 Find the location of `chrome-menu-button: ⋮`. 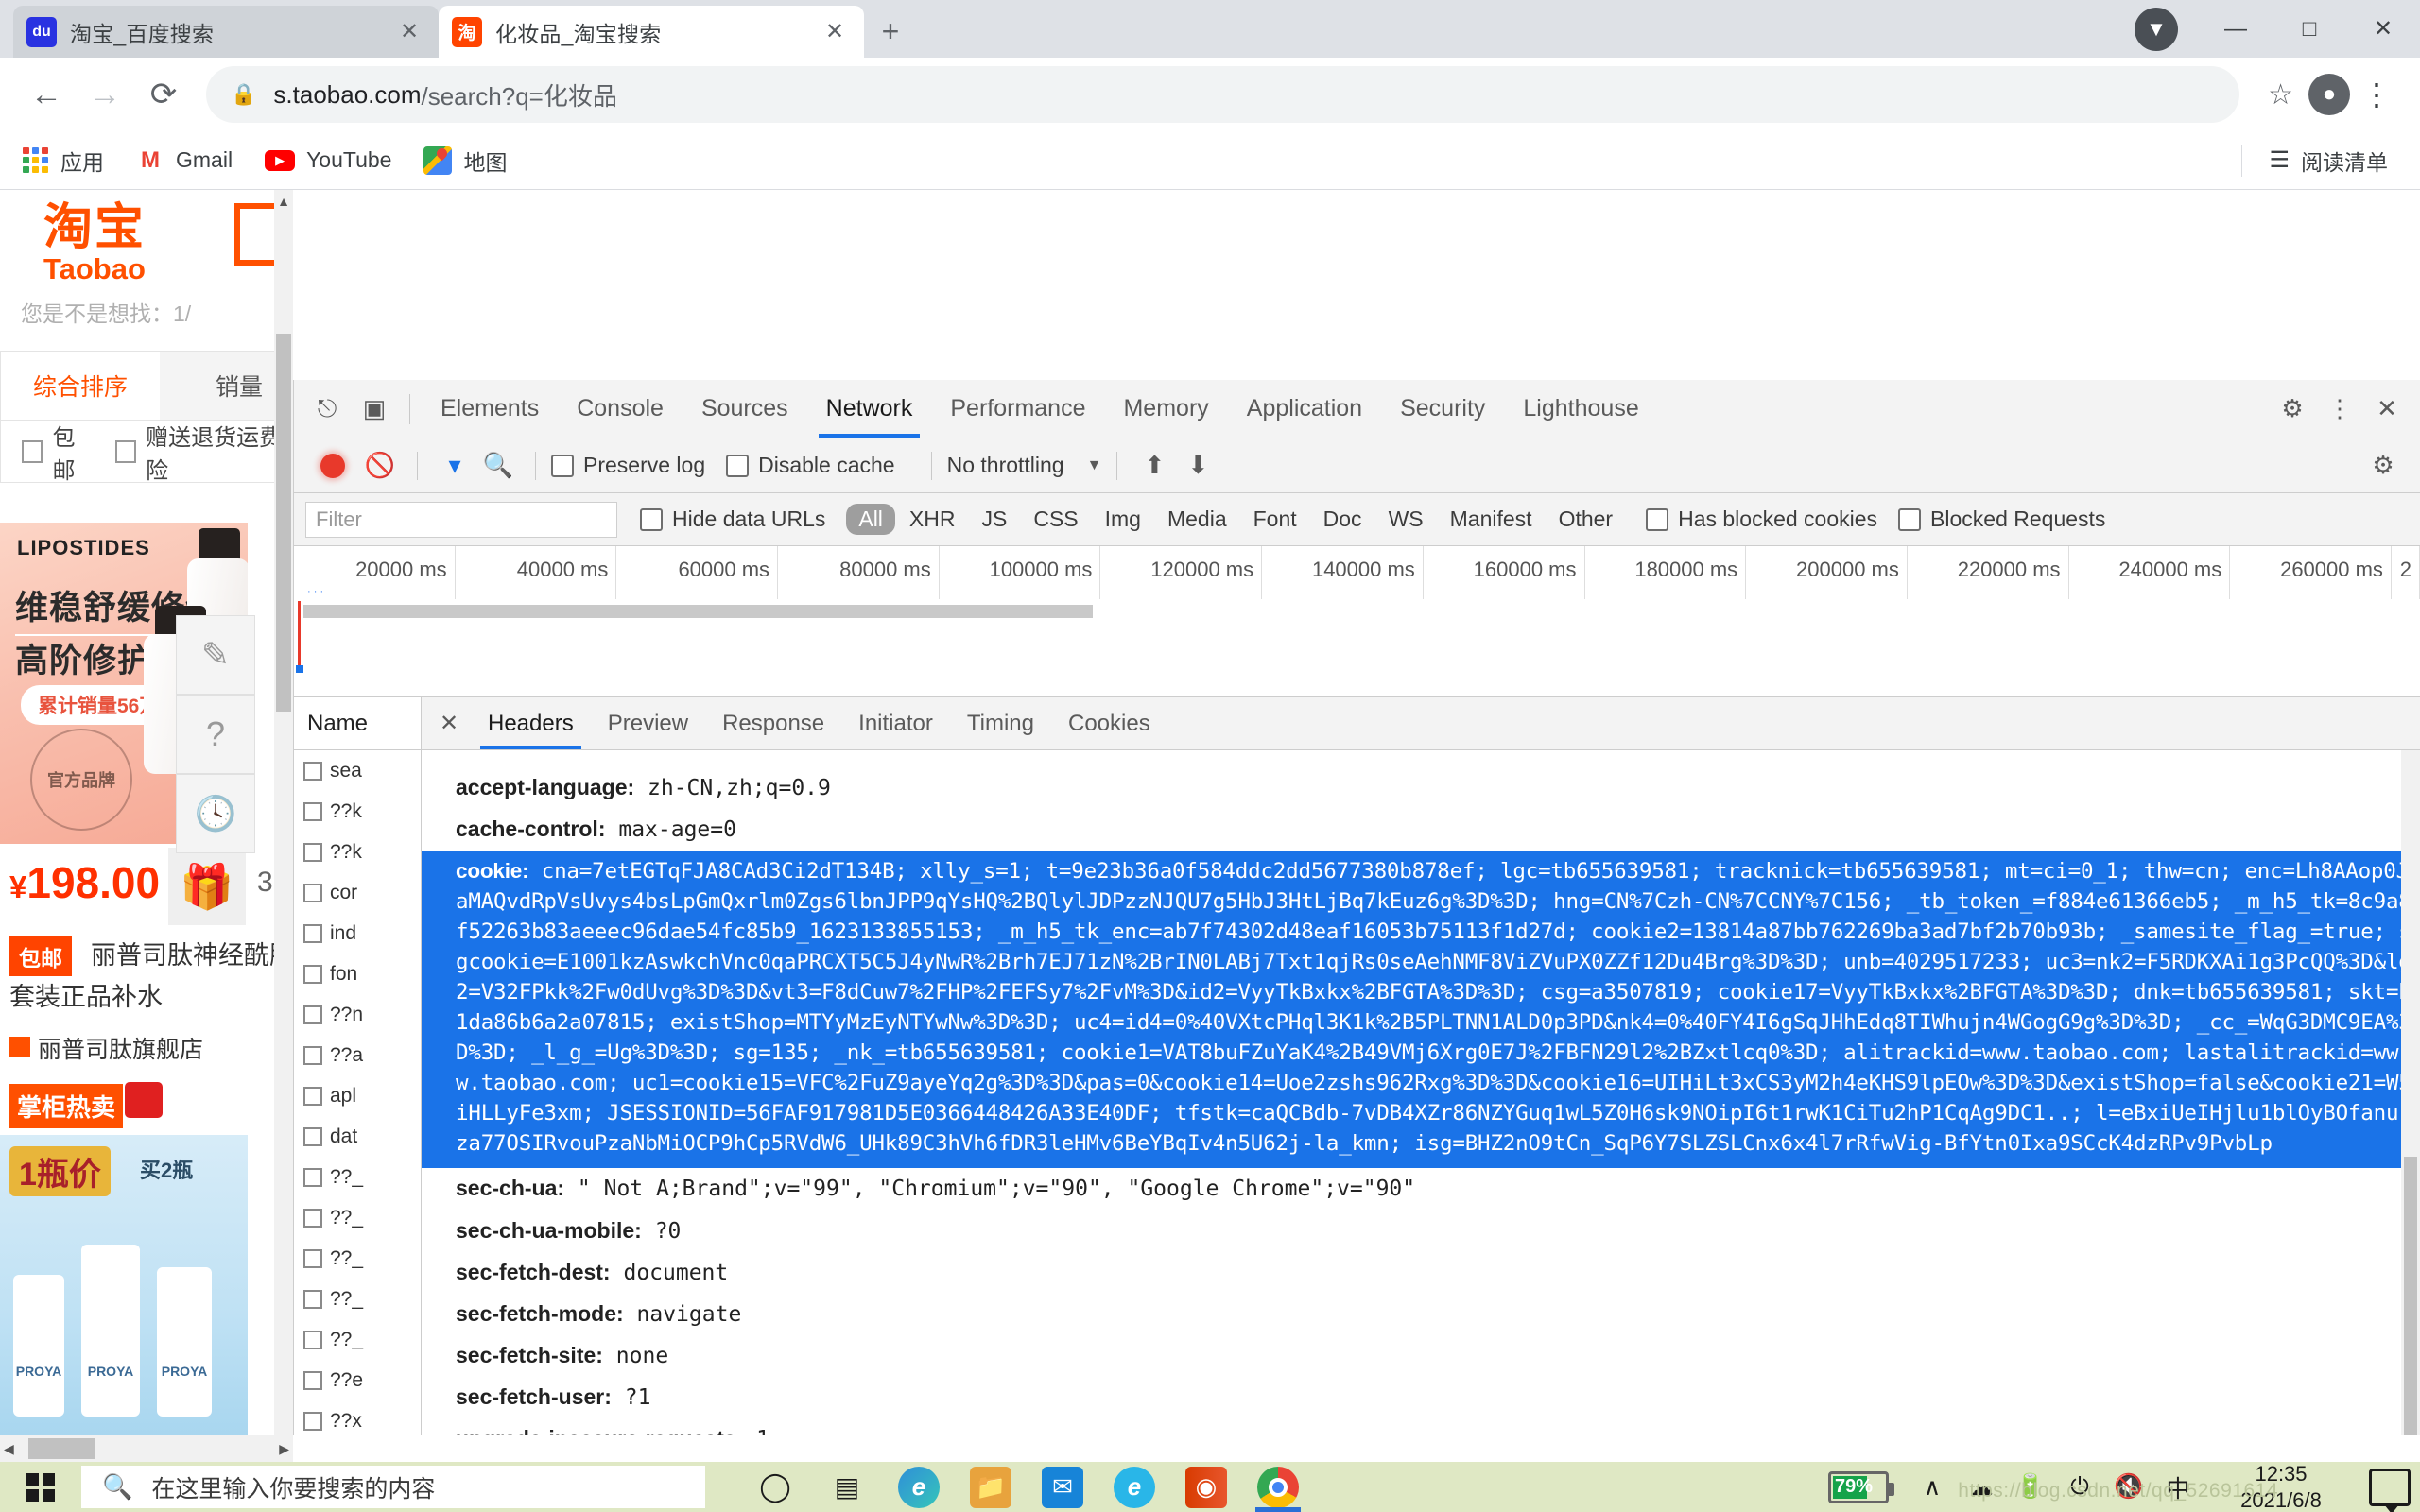

chrome-menu-button: ⋮ is located at coordinates (2376, 94).